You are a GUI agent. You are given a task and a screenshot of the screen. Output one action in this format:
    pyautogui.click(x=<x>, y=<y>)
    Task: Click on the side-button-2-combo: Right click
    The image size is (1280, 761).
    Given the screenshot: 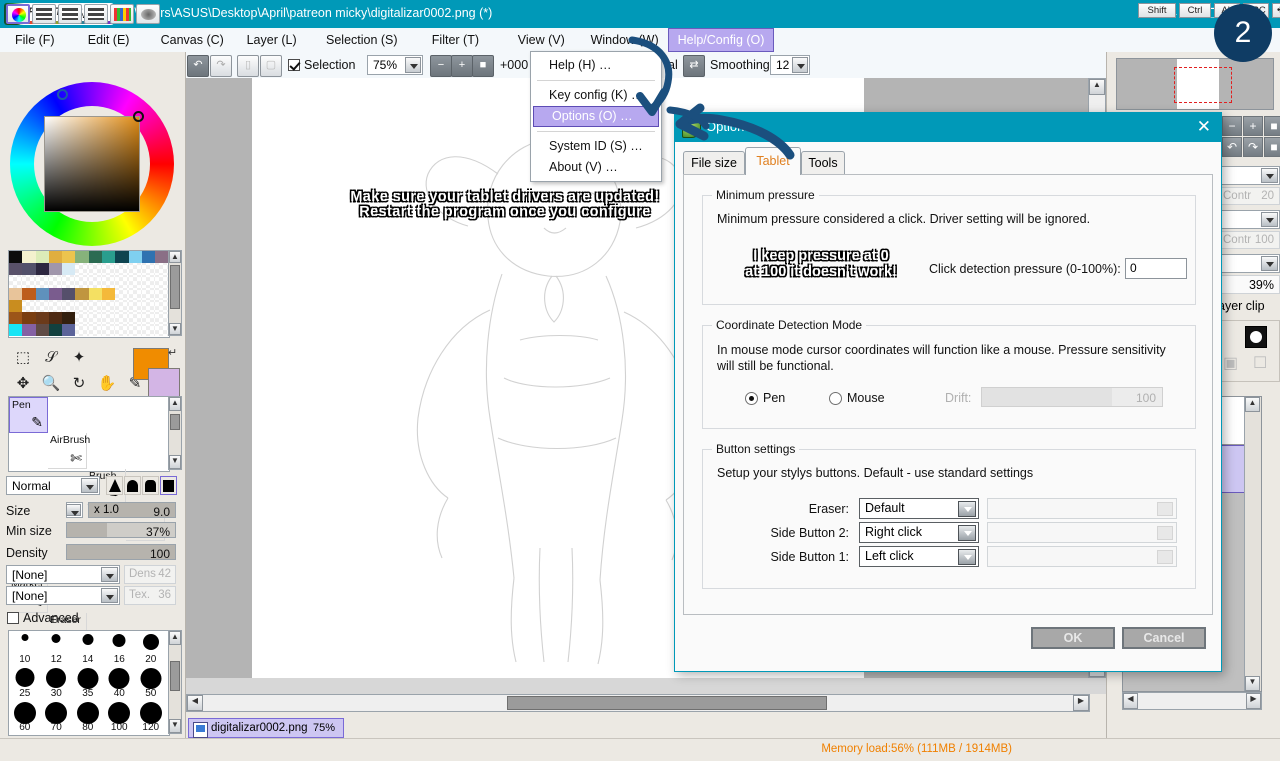 What is the action you would take?
    pyautogui.click(x=919, y=532)
    